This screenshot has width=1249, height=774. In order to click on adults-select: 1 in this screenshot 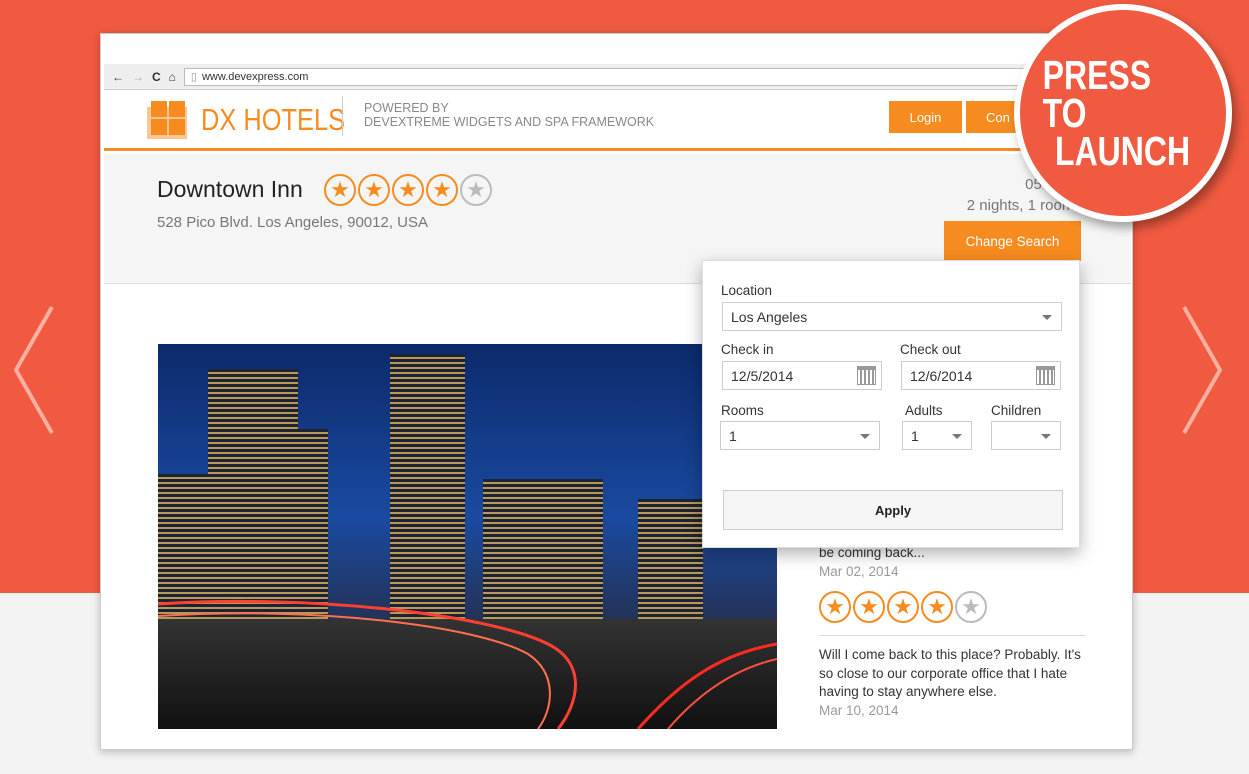, I will do `click(937, 435)`.